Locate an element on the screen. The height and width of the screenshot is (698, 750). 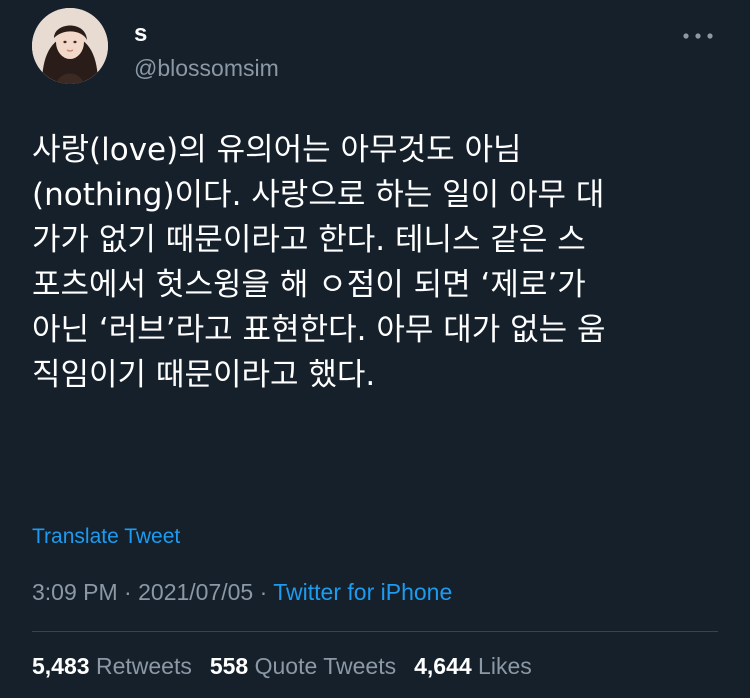
tweet-text-line: (nothing)이다. 사랑으로 하는 일이 아무 대 is located at coordinates (318, 195).